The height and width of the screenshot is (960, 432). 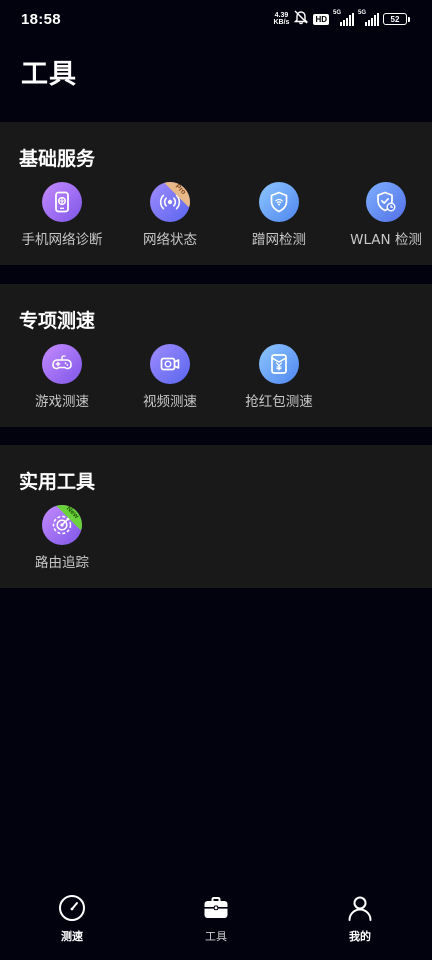 I want to click on nav-item-mine: 我的, so click(x=360, y=918).